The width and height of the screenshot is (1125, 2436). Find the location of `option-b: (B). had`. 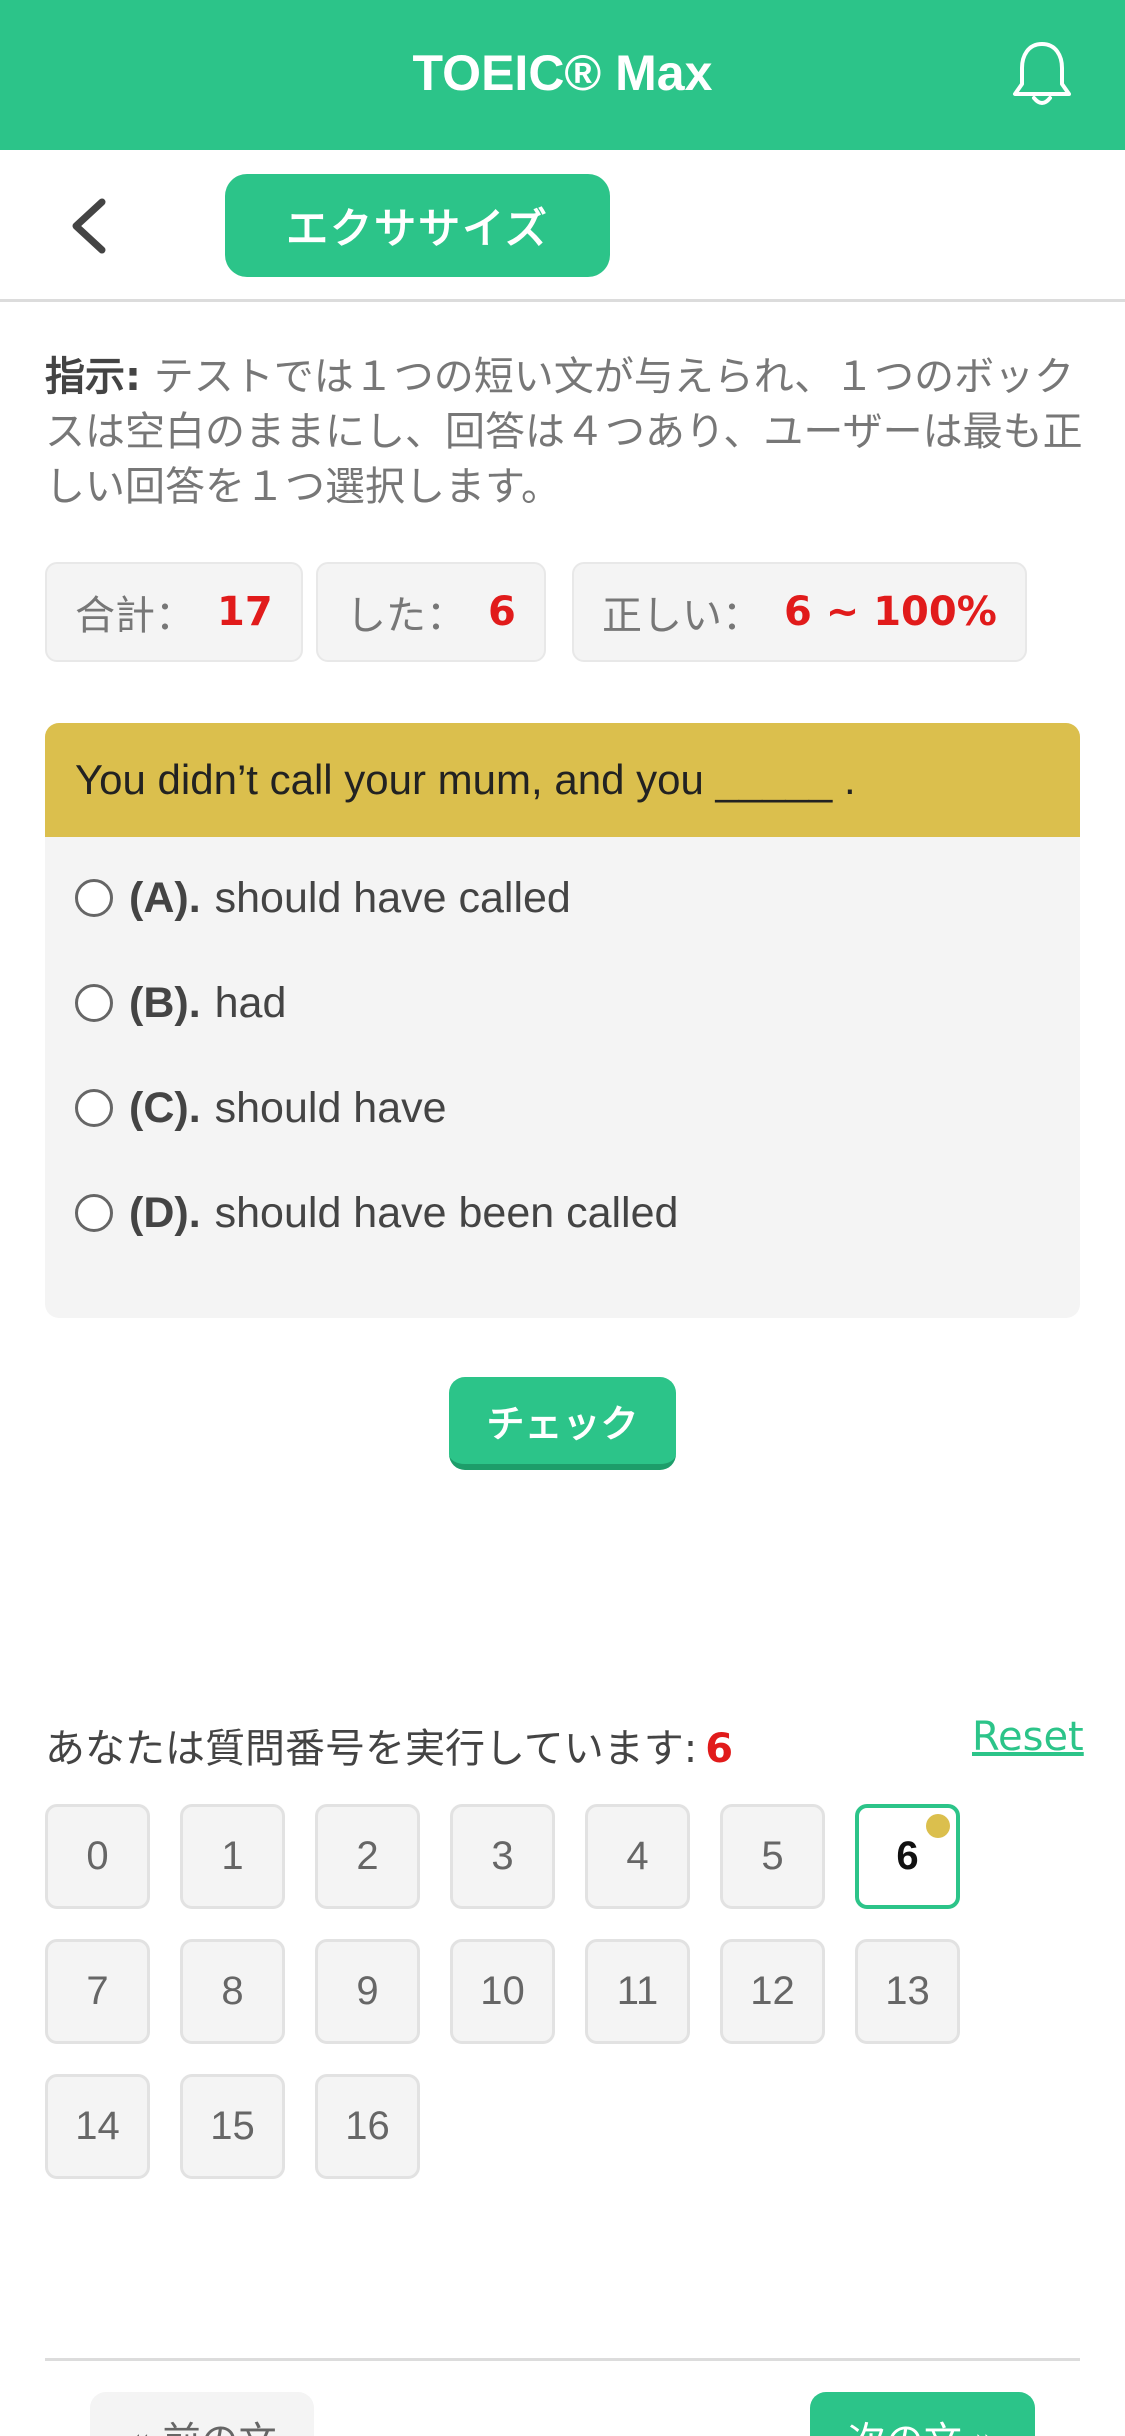

option-b: (B). had is located at coordinates (180, 1003).